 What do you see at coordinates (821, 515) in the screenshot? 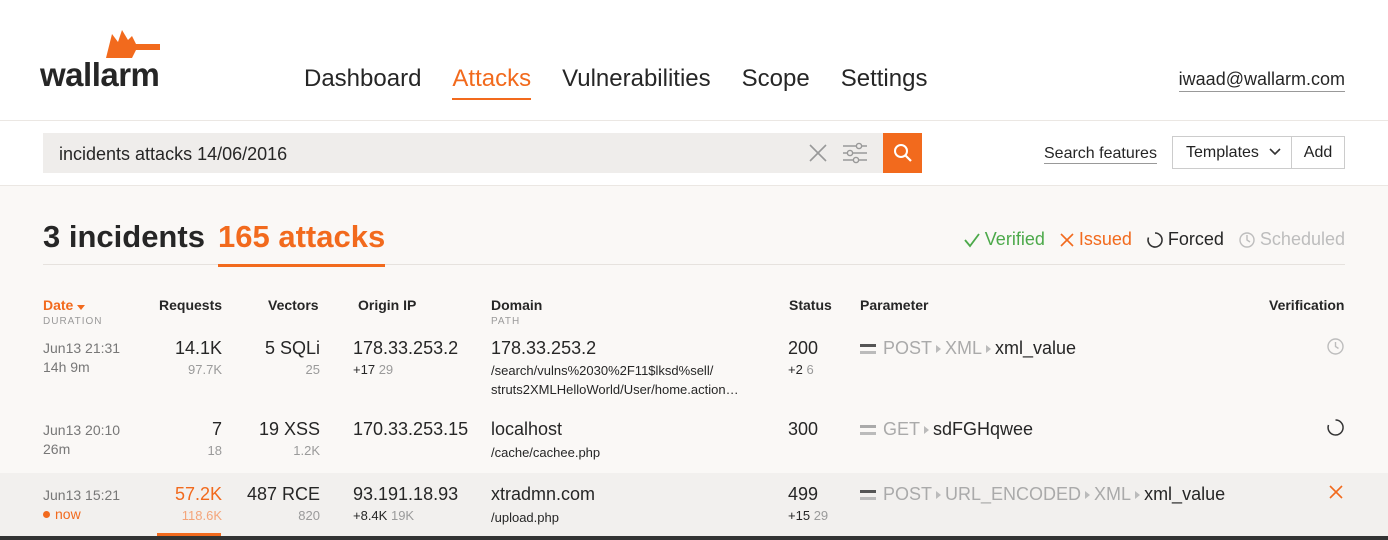
I see `status-extra-count: 29` at bounding box center [821, 515].